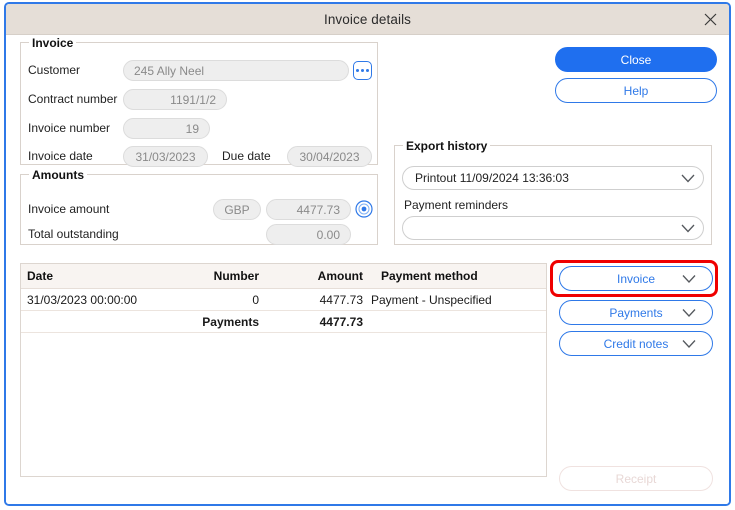 Image resolution: width=735 pixels, height=510 pixels. Describe the element at coordinates (175, 99) in the screenshot. I see `contract-number-field: 1191/1/2` at that location.